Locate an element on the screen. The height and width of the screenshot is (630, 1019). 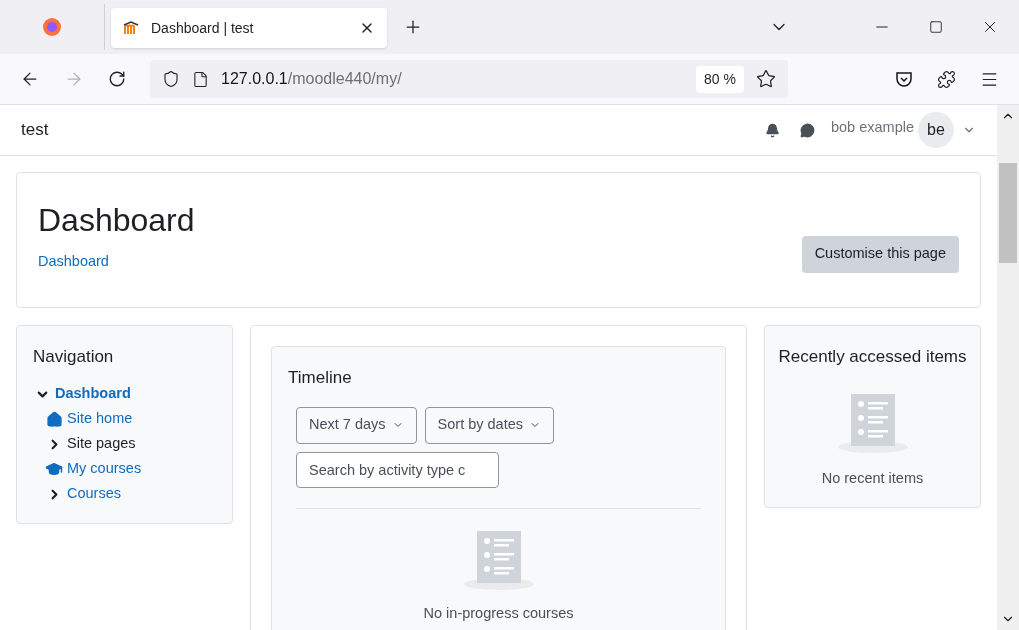
house-icon is located at coordinates (54, 419).